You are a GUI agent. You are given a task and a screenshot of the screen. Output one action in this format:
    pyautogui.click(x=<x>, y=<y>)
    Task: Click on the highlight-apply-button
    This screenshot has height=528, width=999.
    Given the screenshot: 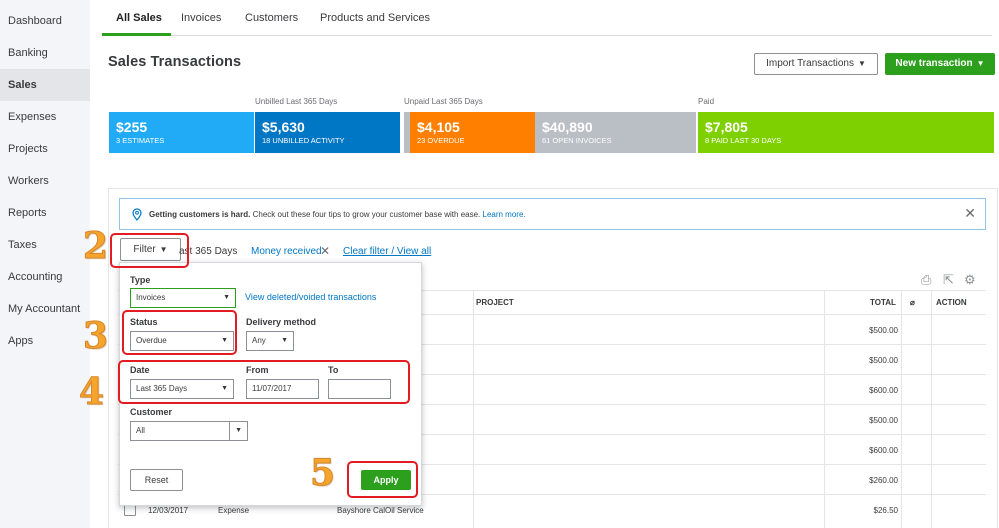 What is the action you would take?
    pyautogui.click(x=382, y=479)
    